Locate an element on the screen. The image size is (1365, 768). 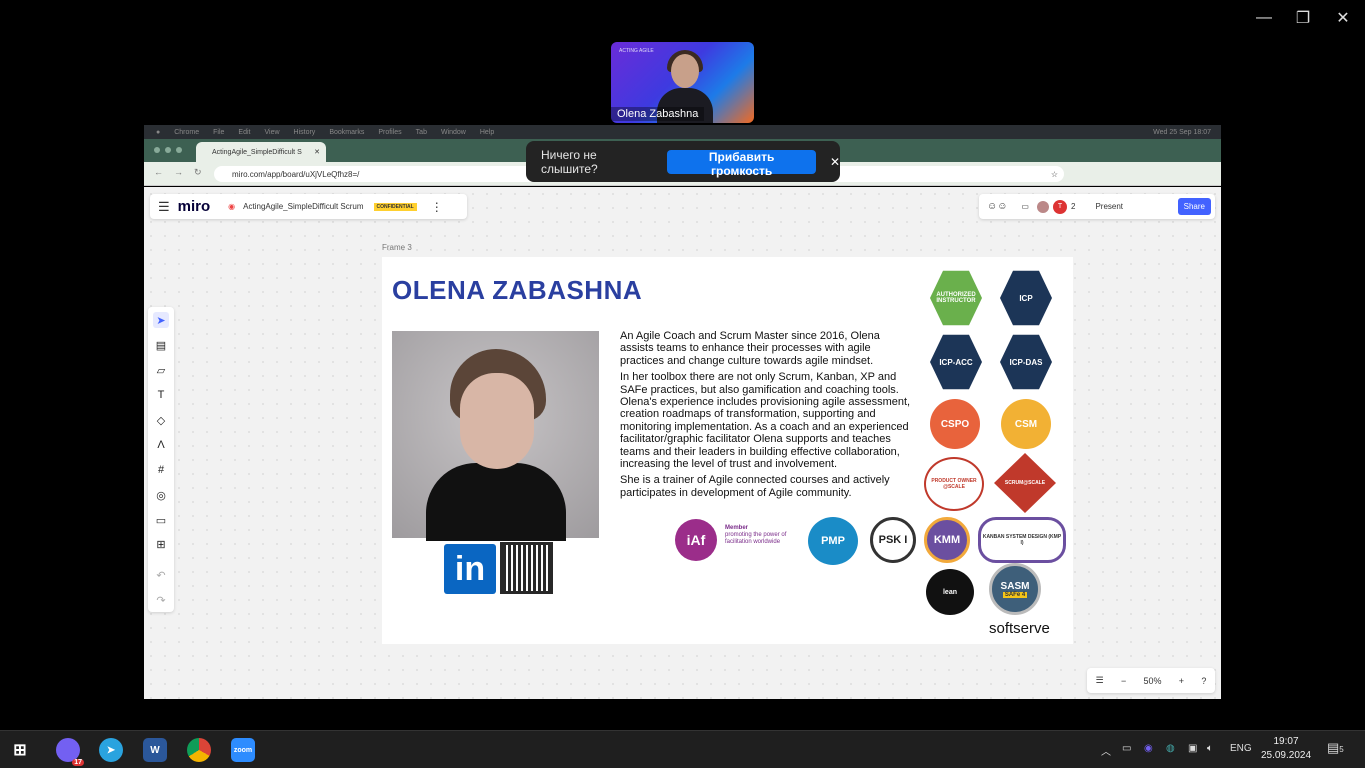
telegram-icon: ➤ is located at coordinates (111, 750).